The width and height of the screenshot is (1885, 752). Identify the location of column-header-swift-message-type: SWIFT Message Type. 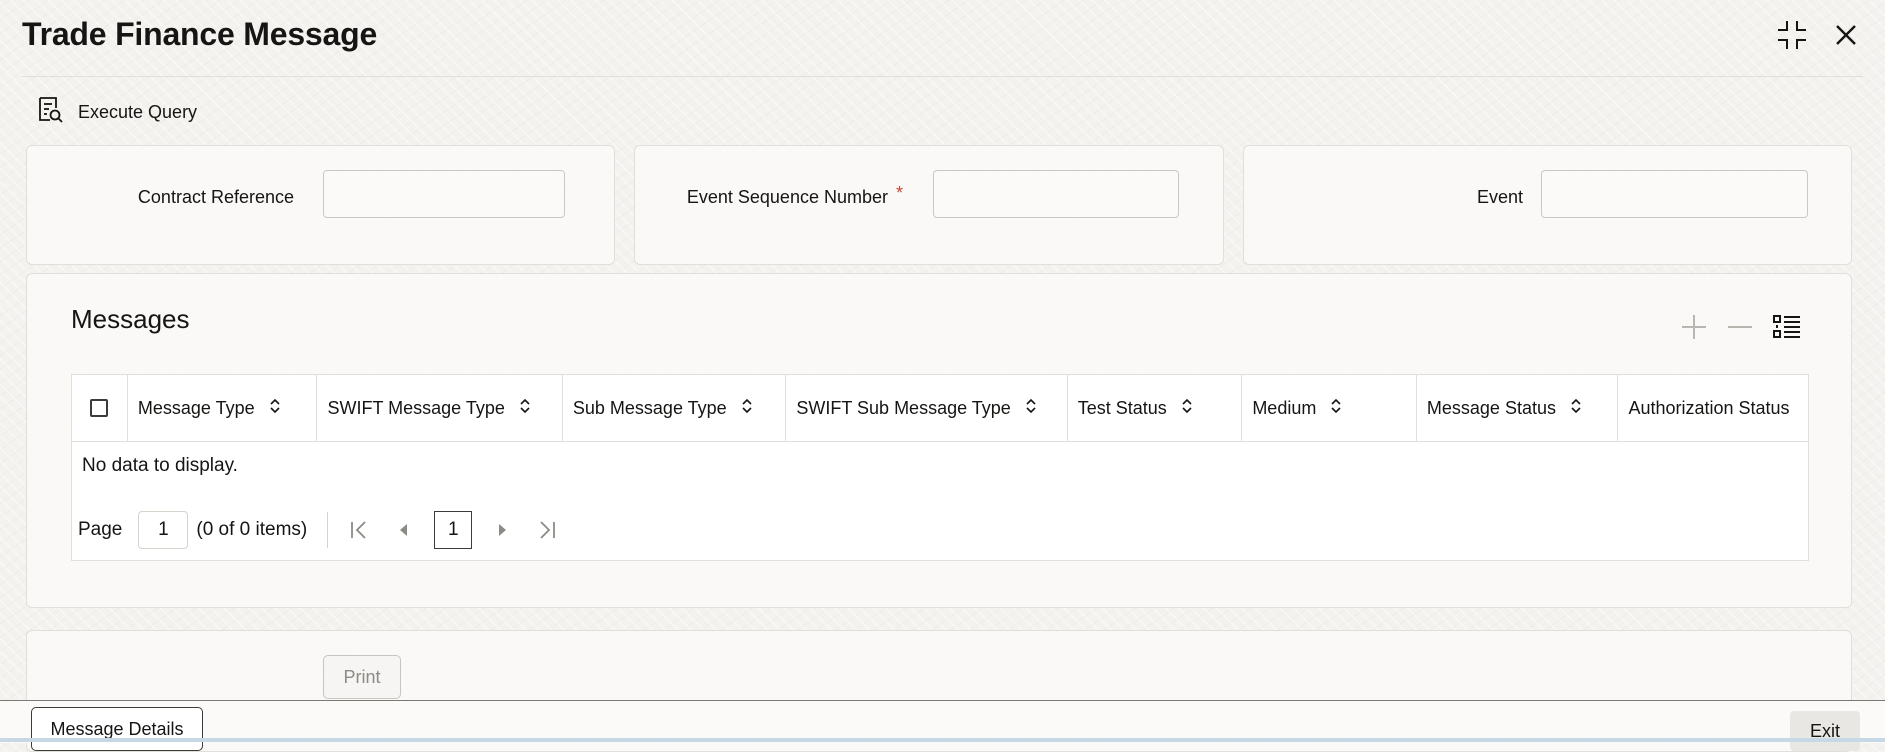
(440, 408).